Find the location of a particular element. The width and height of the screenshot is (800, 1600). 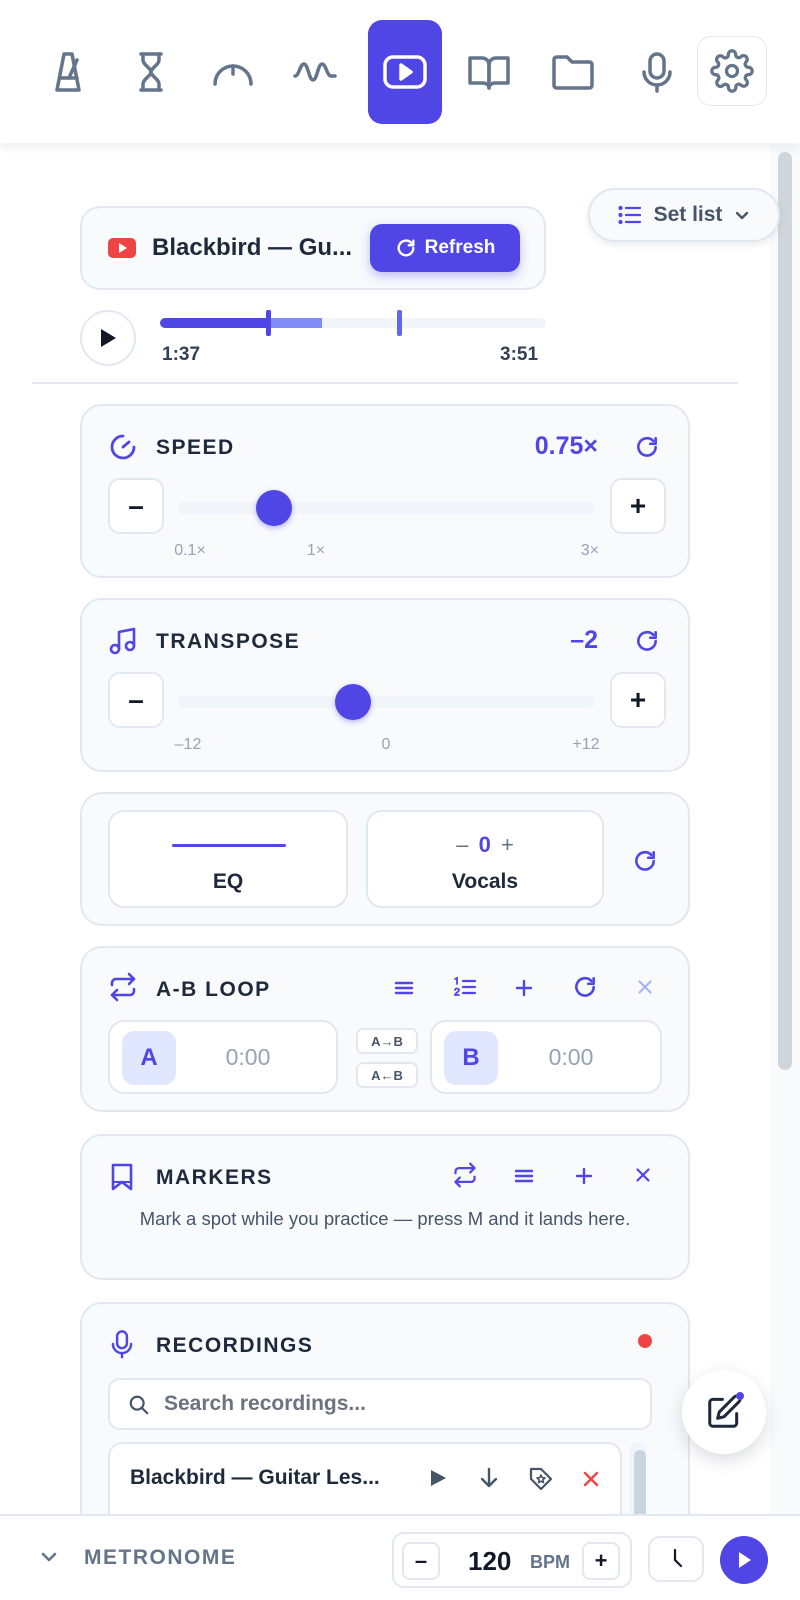

vocals-label: Vocals is located at coordinates (485, 881).